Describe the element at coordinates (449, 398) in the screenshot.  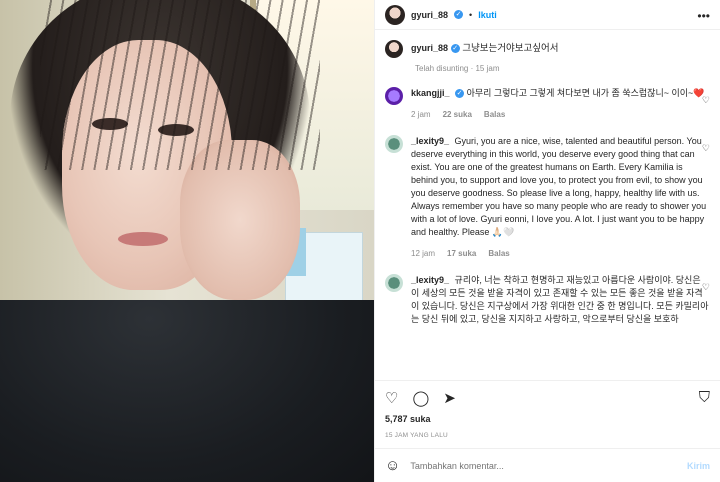
I see `share-icon: ➤` at that location.